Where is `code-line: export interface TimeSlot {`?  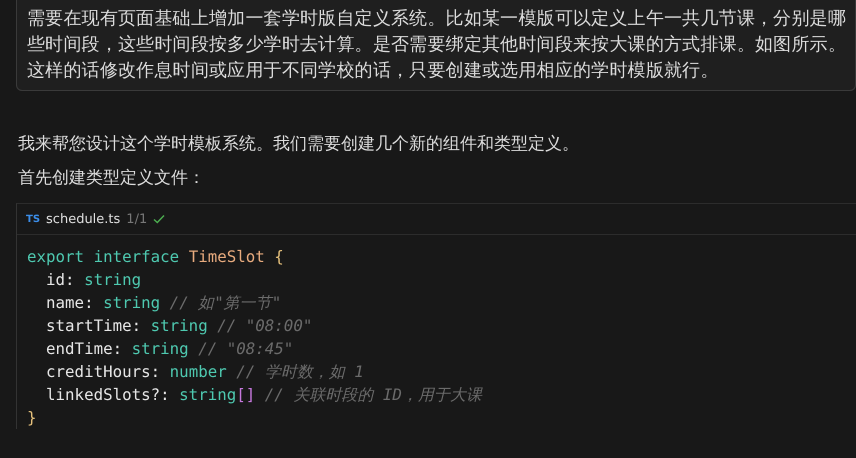
code-line: export interface TimeSlot { is located at coordinates (155, 256).